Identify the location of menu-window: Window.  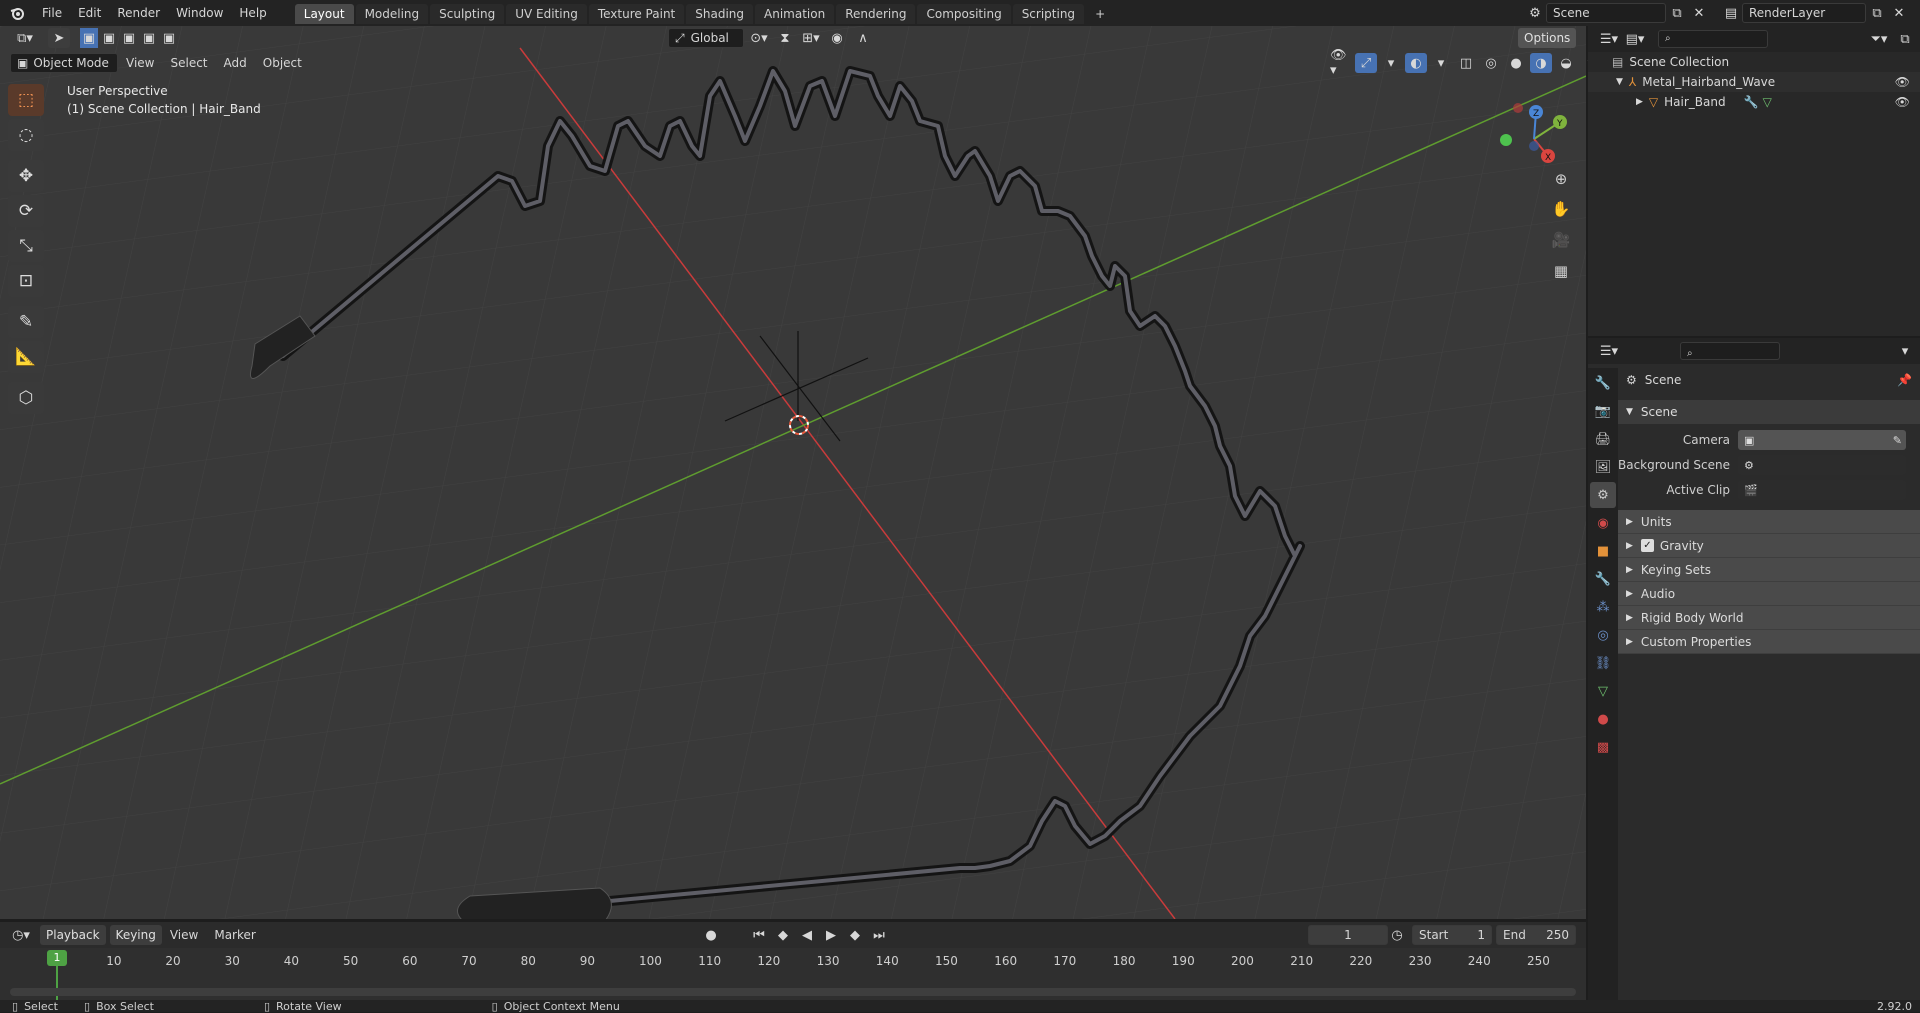
(199, 13).